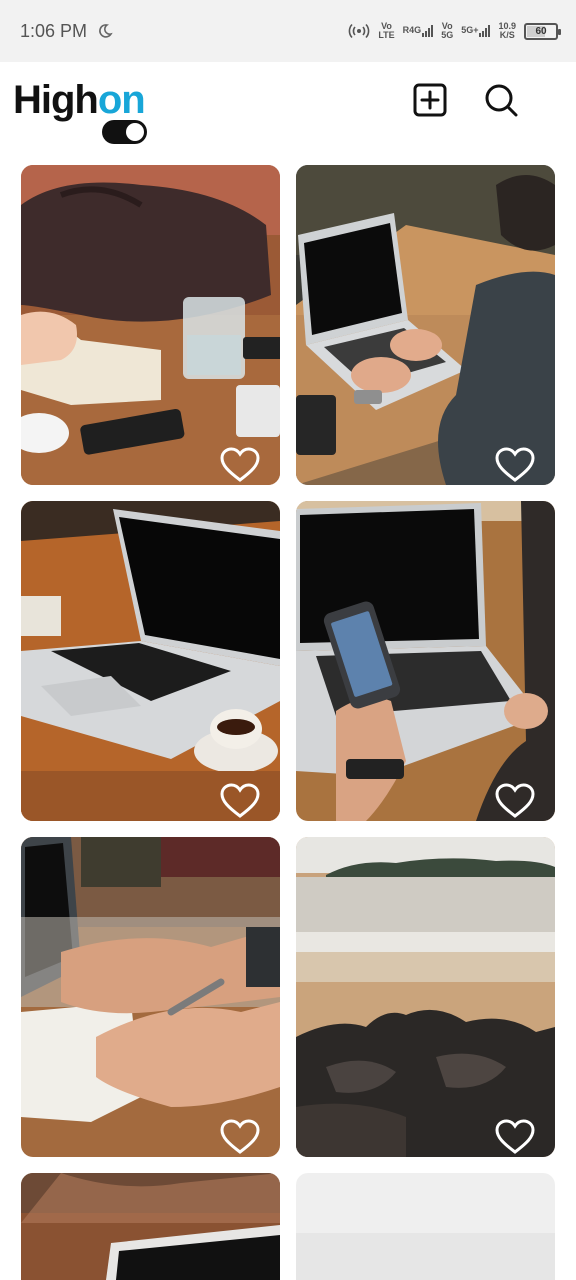 The image size is (576, 1280). I want to click on search-button, so click(501, 100).